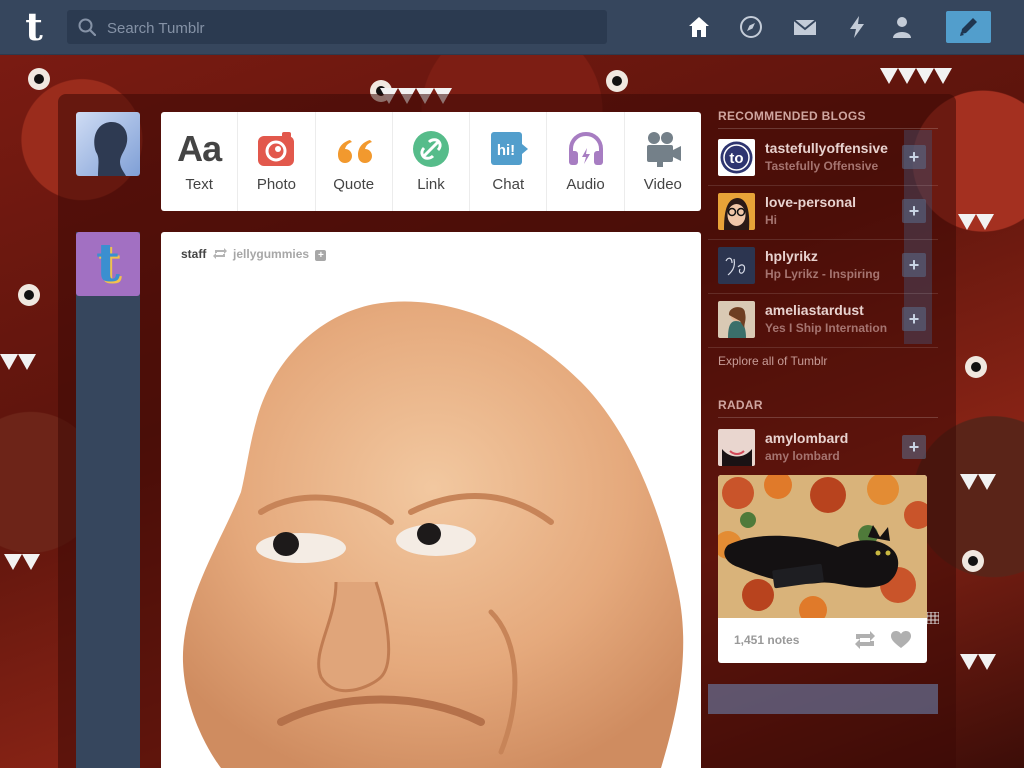 The height and width of the screenshot is (768, 1024). I want to click on blog-name: hplyrikz, so click(791, 256).